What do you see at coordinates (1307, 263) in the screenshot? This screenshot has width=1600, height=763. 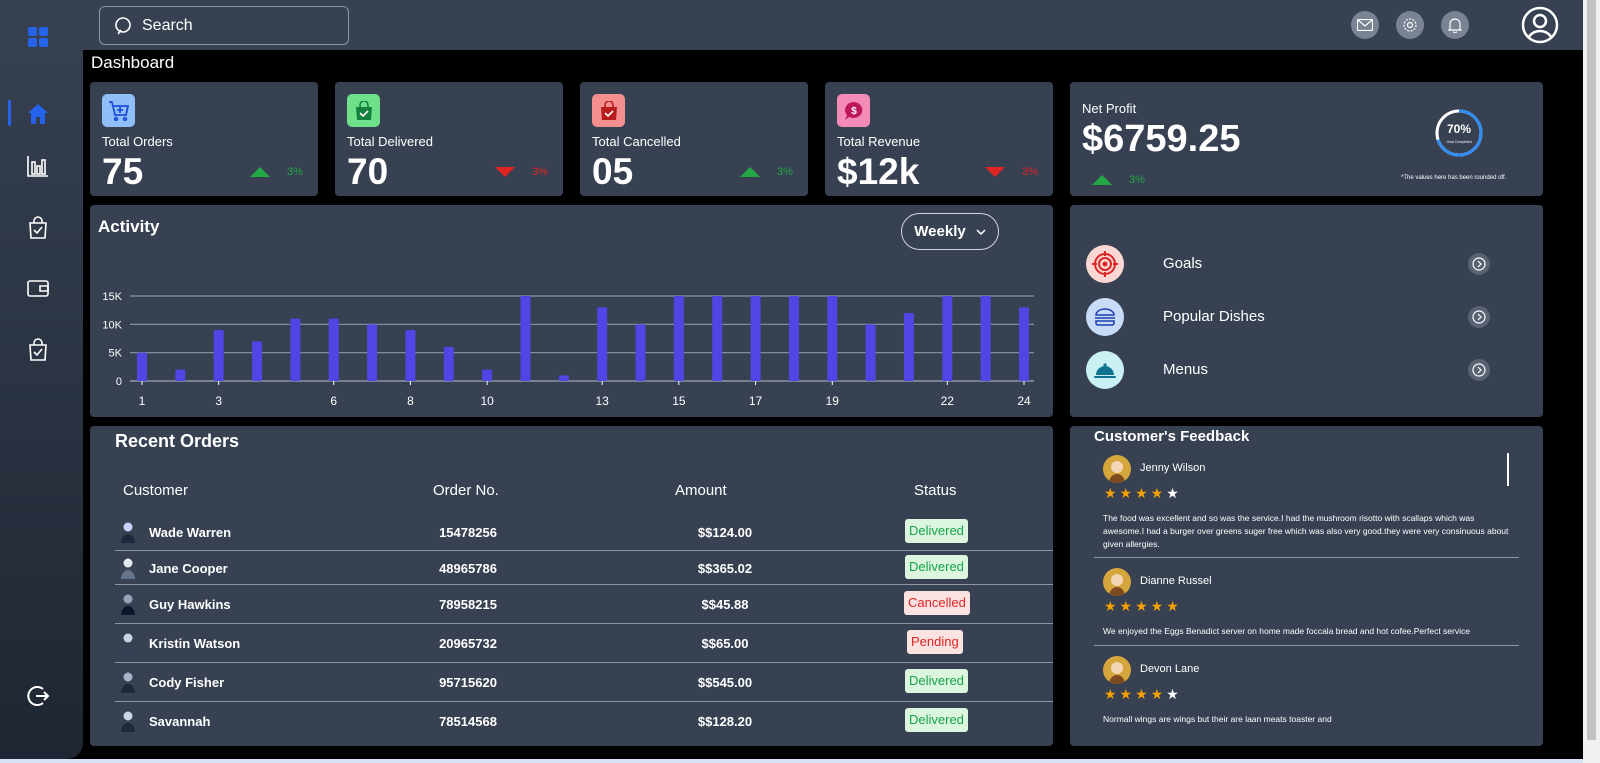 I see `quick-link-goals: Goals` at bounding box center [1307, 263].